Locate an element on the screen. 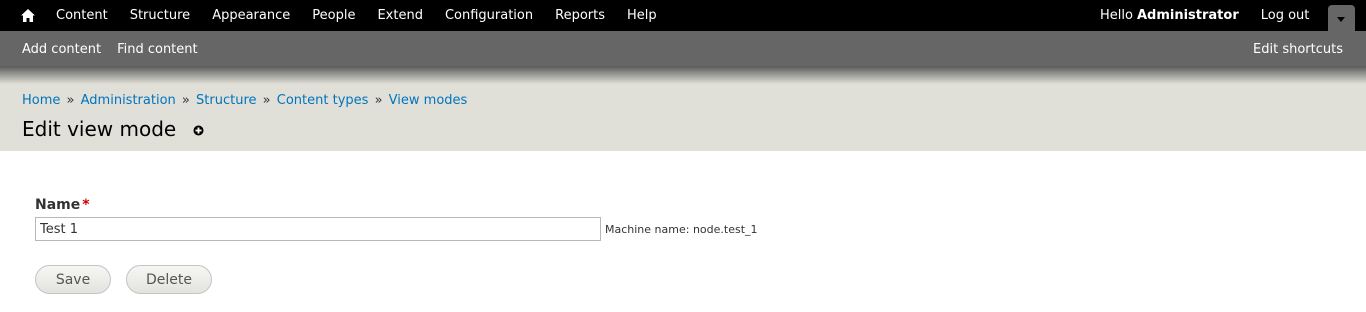 The height and width of the screenshot is (312, 1366). toolbar-item-structure: Structure is located at coordinates (160, 15).